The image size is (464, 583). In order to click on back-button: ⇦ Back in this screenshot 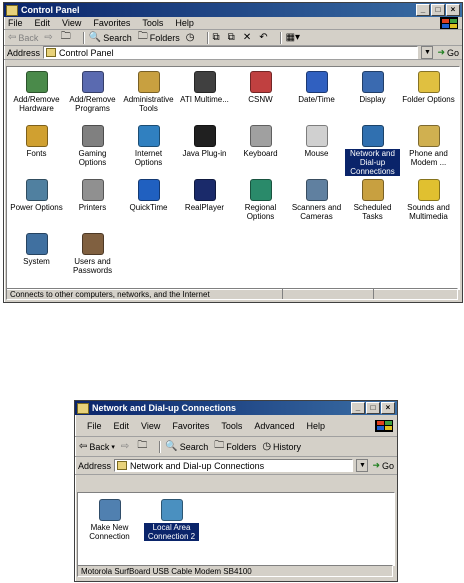, I will do `click(23, 37)`.